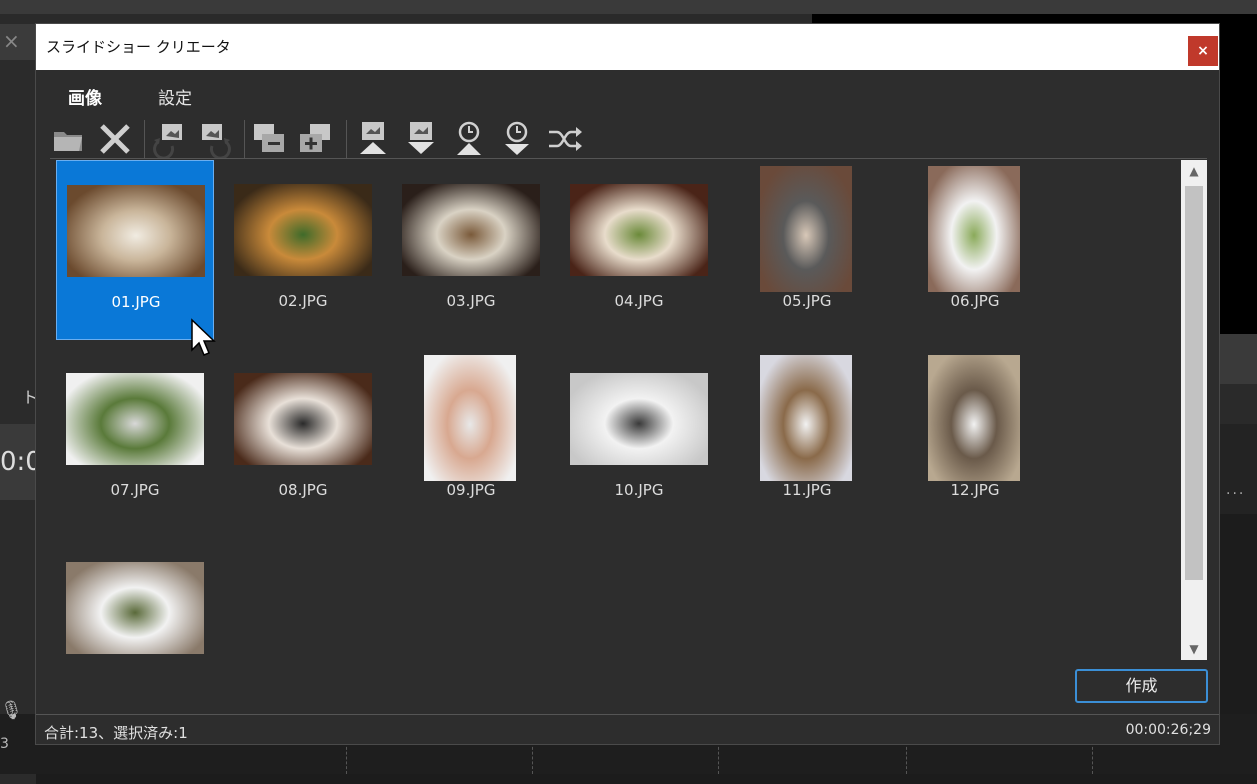 This screenshot has width=1257, height=784. I want to click on scroll-up-icon: ▲, so click(1194, 171).